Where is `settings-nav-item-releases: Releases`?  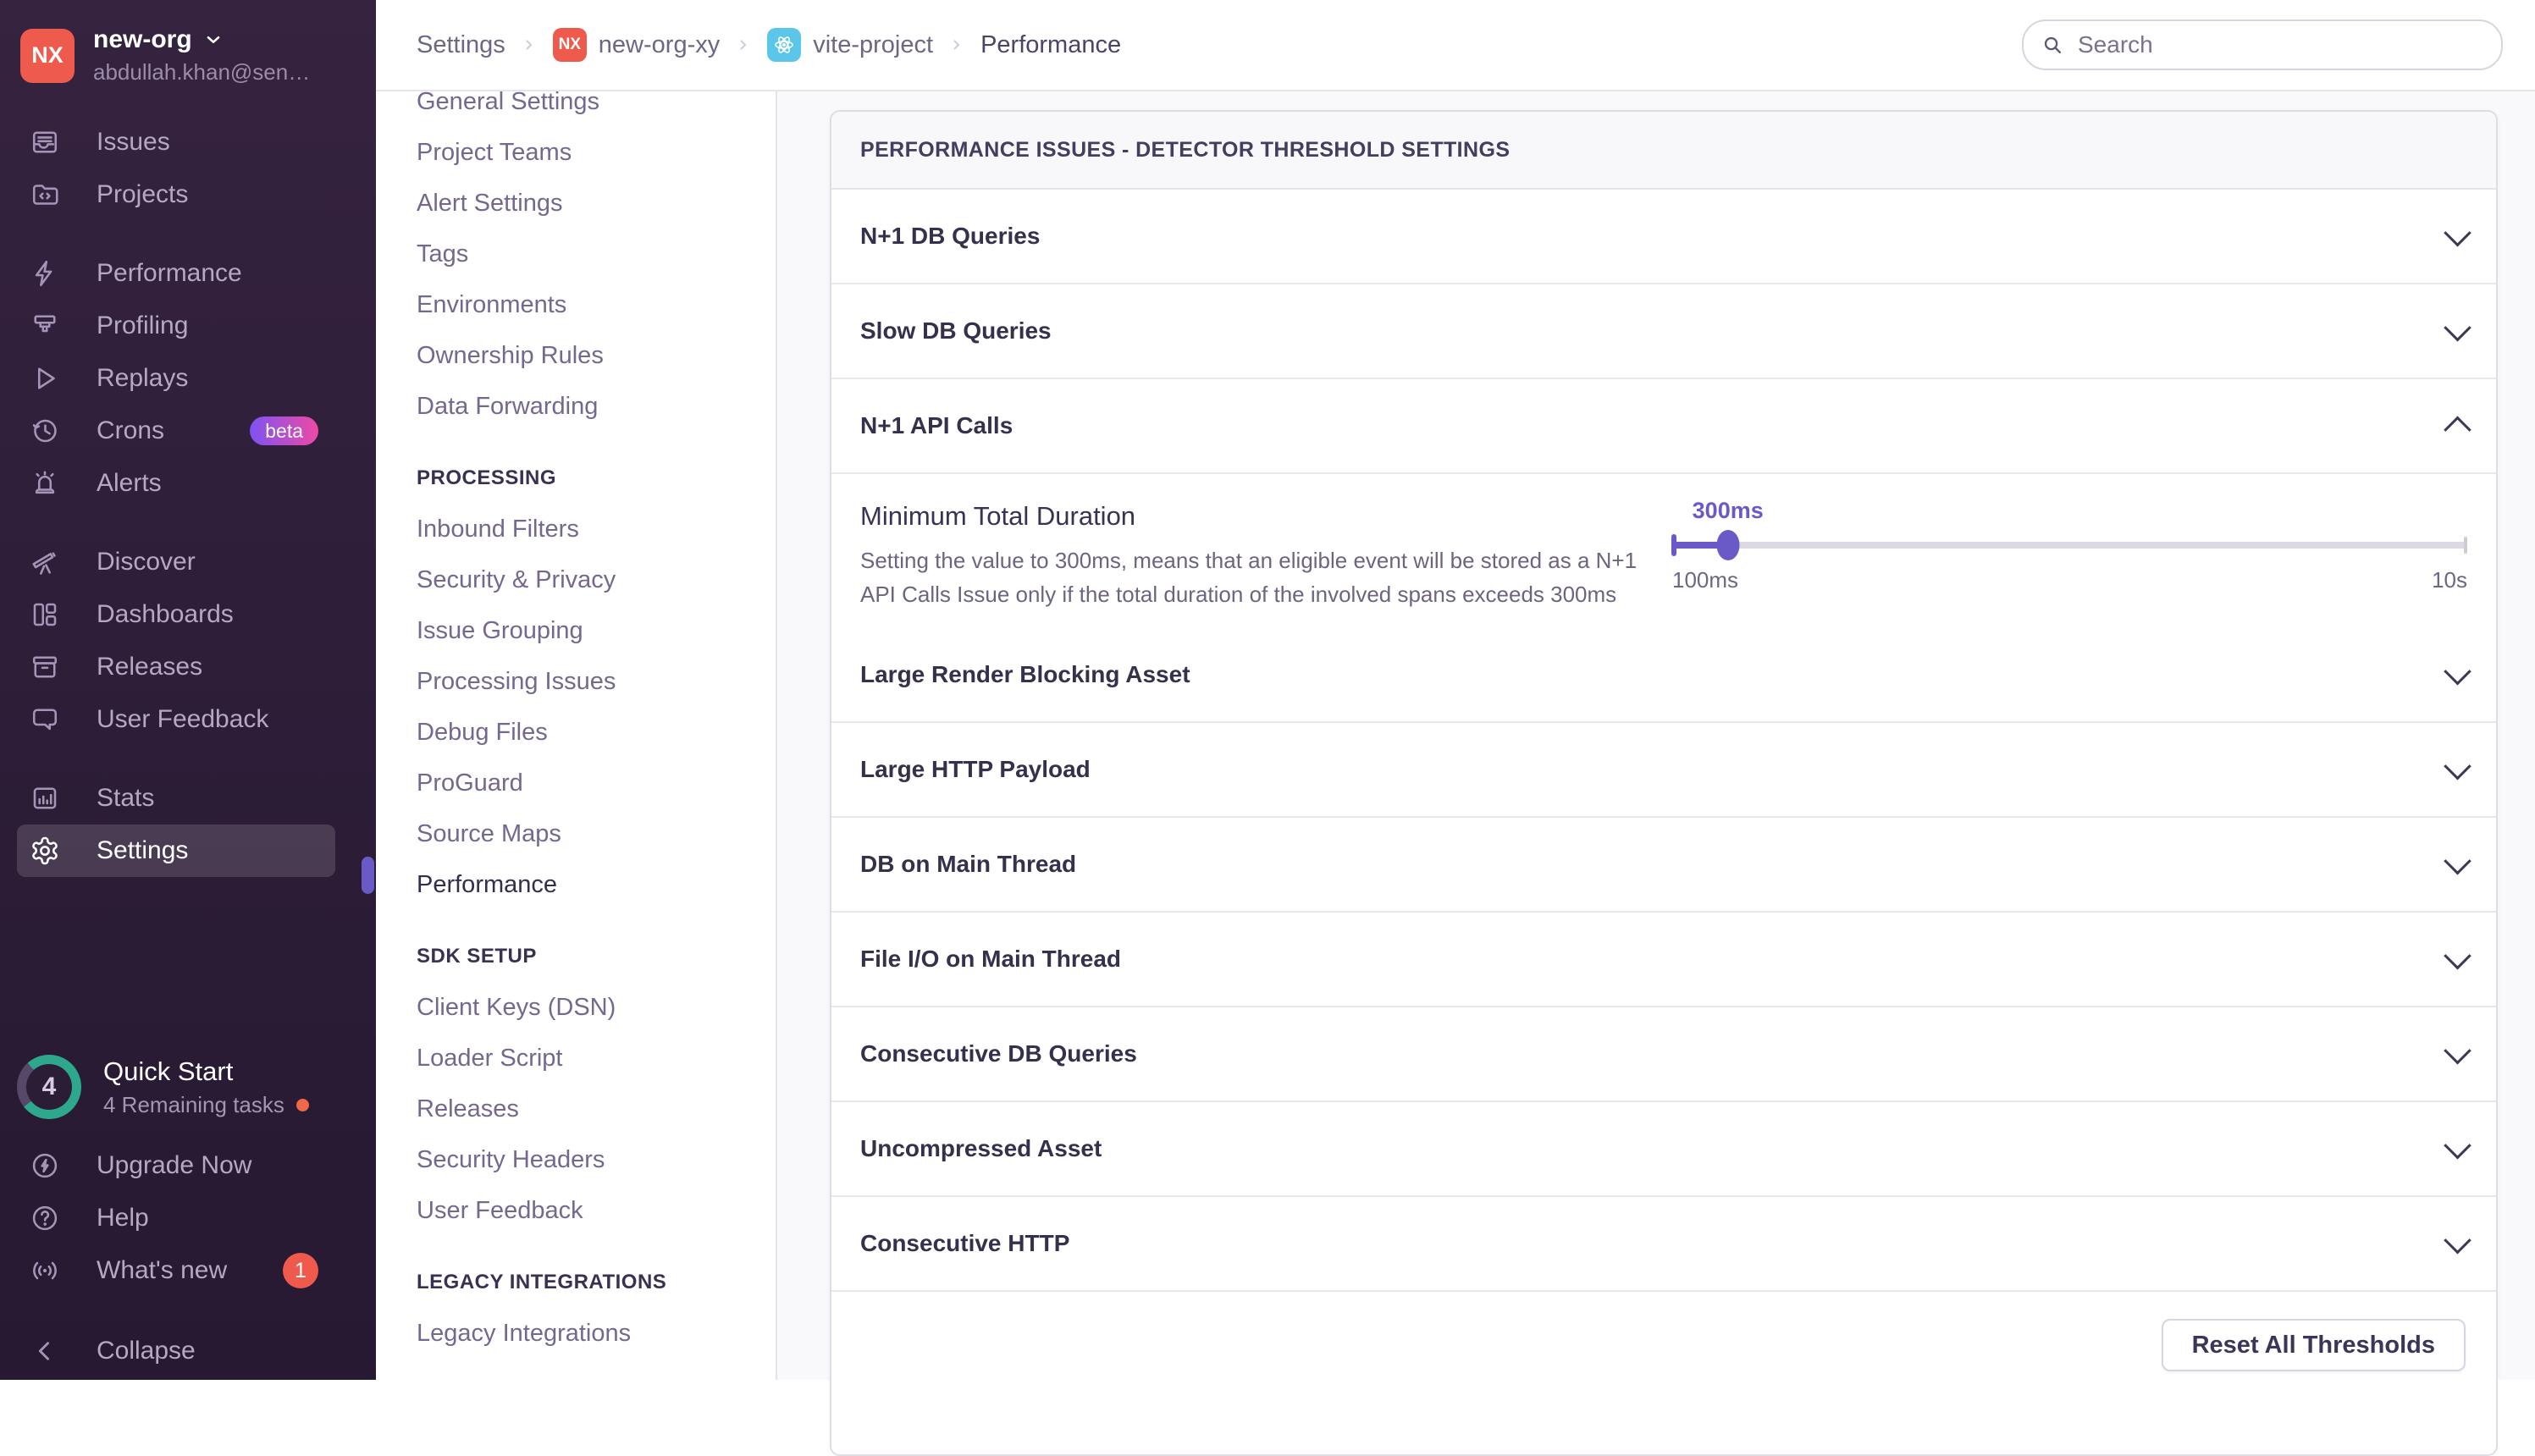
settings-nav-item-releases: Releases is located at coordinates (596, 1109).